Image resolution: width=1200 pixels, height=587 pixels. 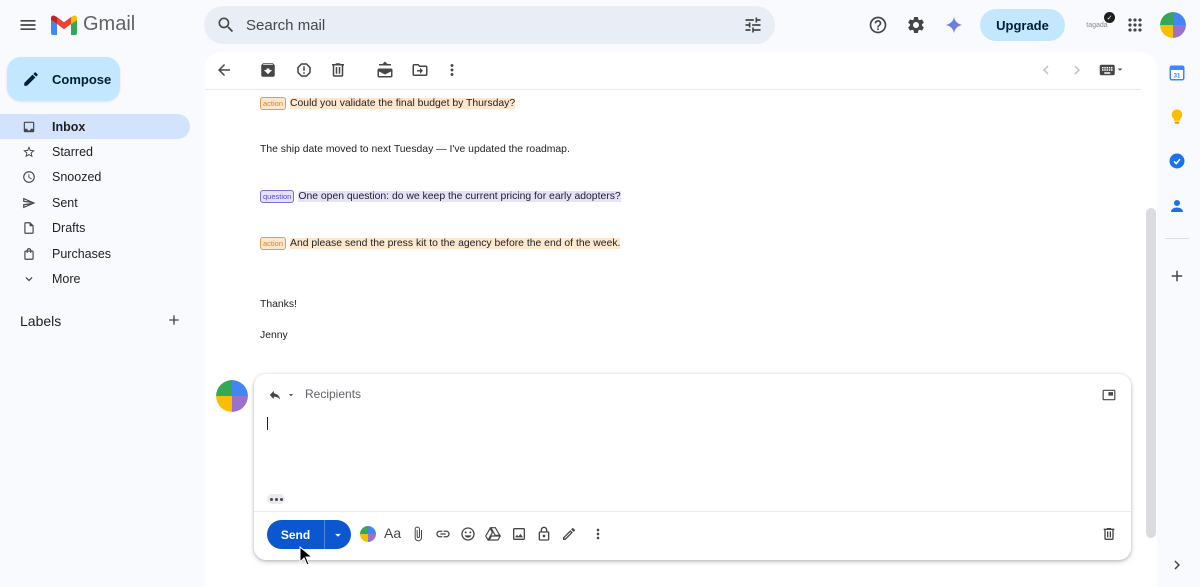 I want to click on gemini-button, so click(x=954, y=25).